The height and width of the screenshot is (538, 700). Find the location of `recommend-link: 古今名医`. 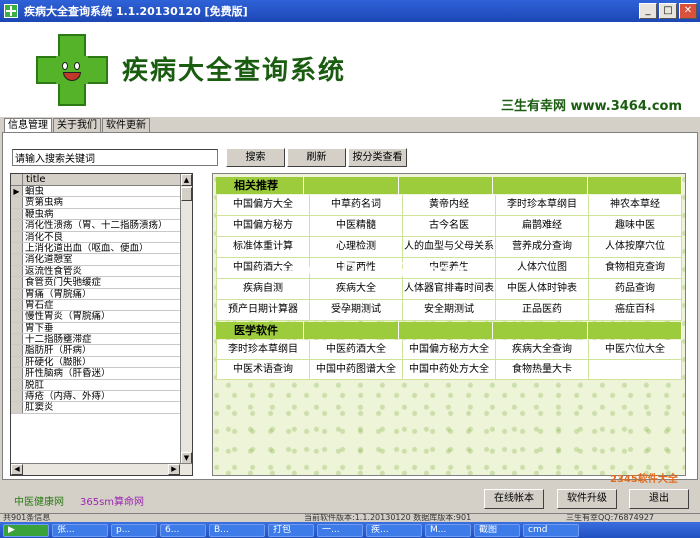

recommend-link: 古今名医 is located at coordinates (449, 226).